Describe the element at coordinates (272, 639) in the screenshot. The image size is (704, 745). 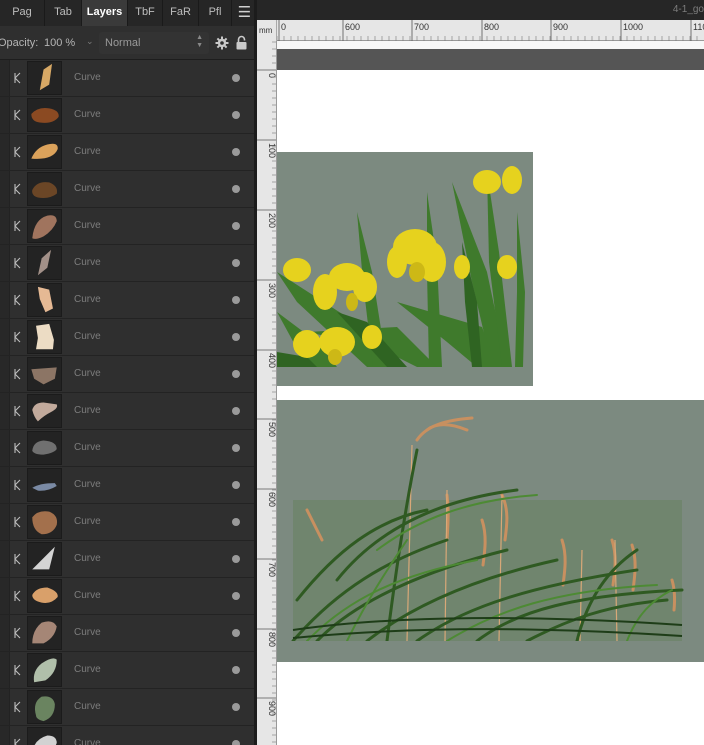
I see `v-ruler-label: 800` at that location.